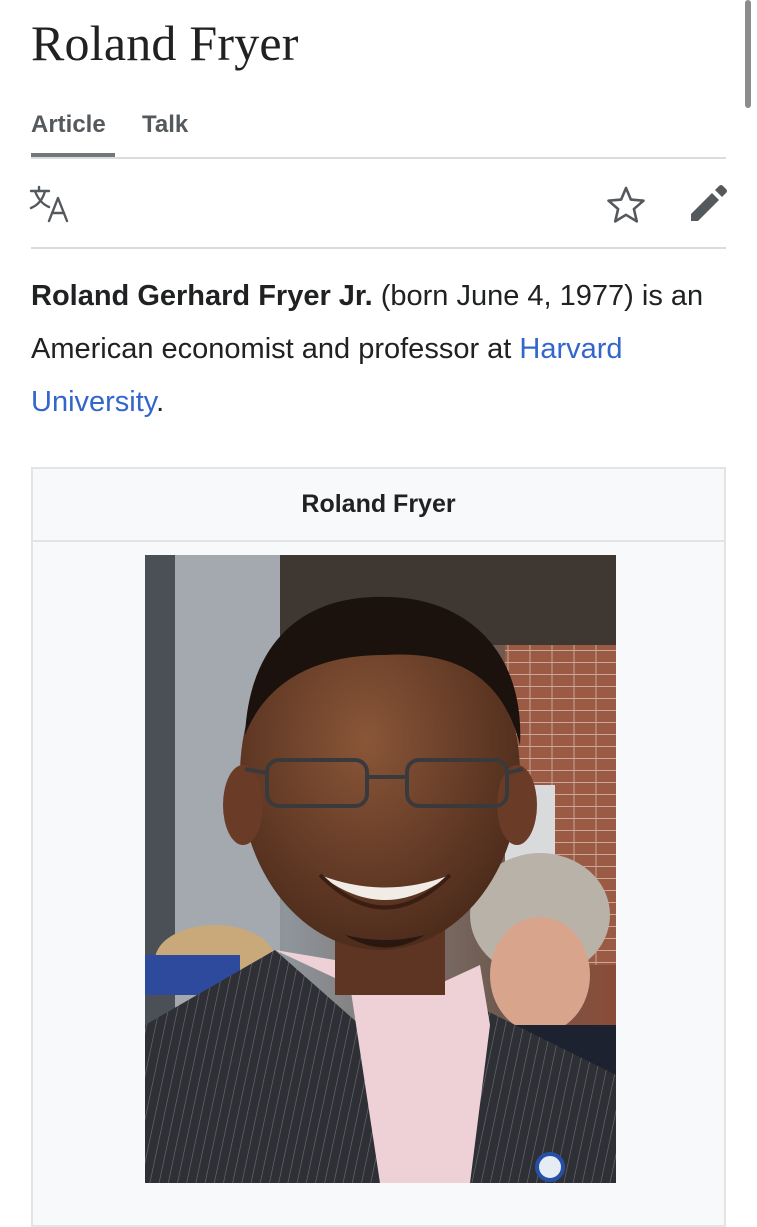 The height and width of the screenshot is (1227, 757). I want to click on subject-name: Roland Gerhard Fryer Jr., so click(202, 296).